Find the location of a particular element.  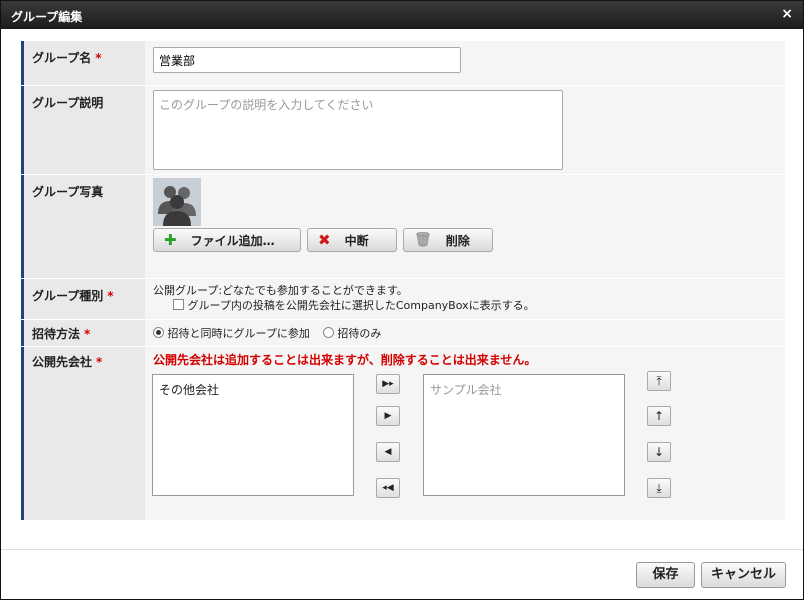

group-description-row: グループ説明 is located at coordinates (403, 130).